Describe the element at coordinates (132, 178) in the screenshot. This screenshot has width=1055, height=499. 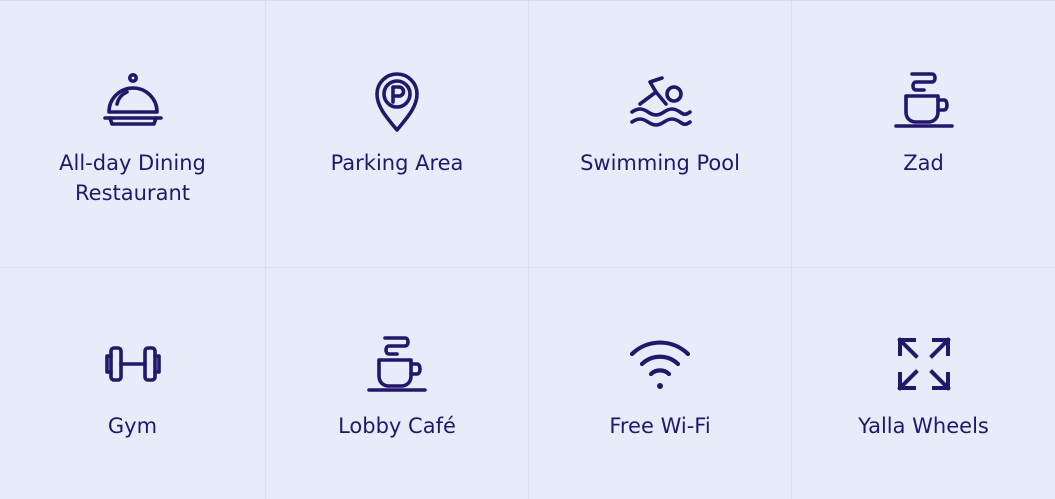
I see `amenity-label: All-day Dining Restaurant` at that location.